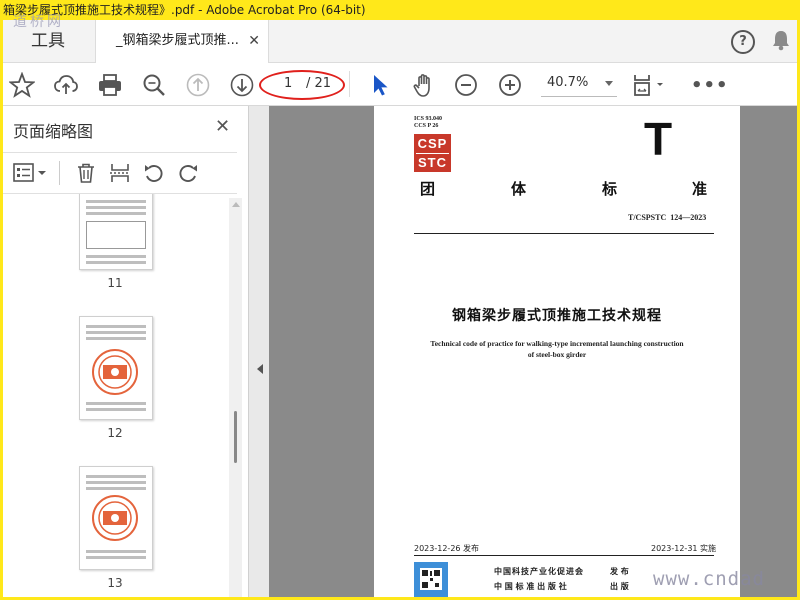 The image size is (800, 600). What do you see at coordinates (38, 22) in the screenshot?
I see `watermark-top: 道桥网` at bounding box center [38, 22].